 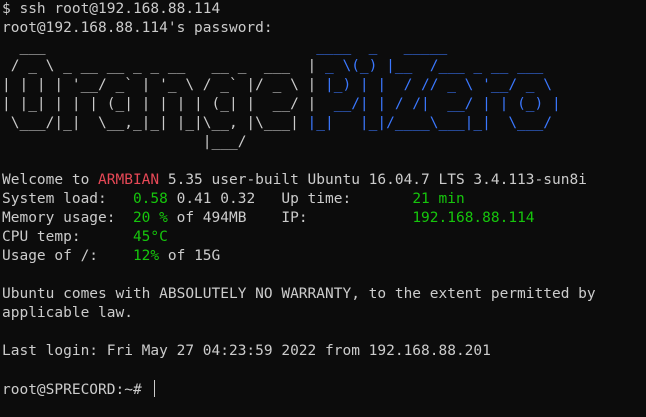 I want to click on banner-blue-3: |_) | | / // _ \ '__/ _ \, so click(x=434, y=85).